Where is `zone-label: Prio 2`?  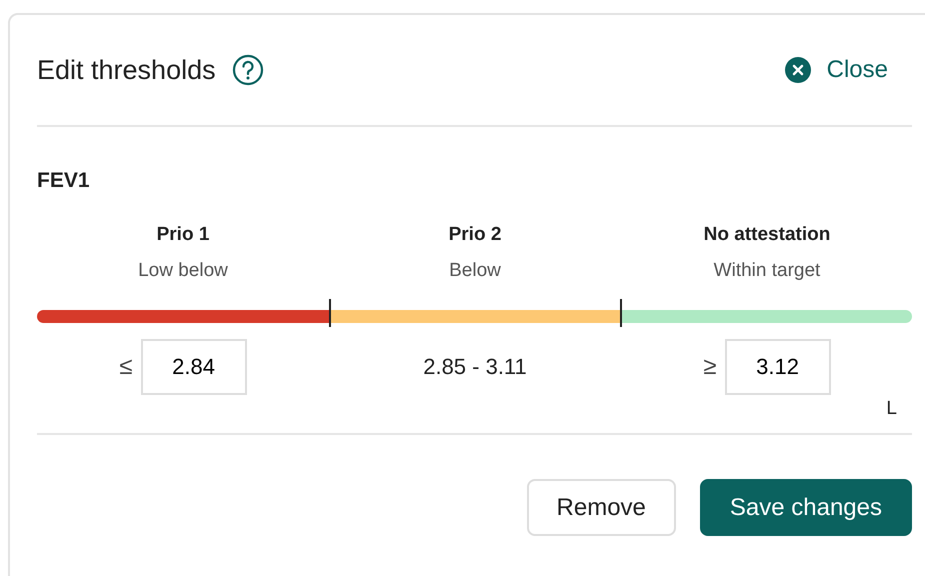
zone-label: Prio 2 is located at coordinates (475, 234).